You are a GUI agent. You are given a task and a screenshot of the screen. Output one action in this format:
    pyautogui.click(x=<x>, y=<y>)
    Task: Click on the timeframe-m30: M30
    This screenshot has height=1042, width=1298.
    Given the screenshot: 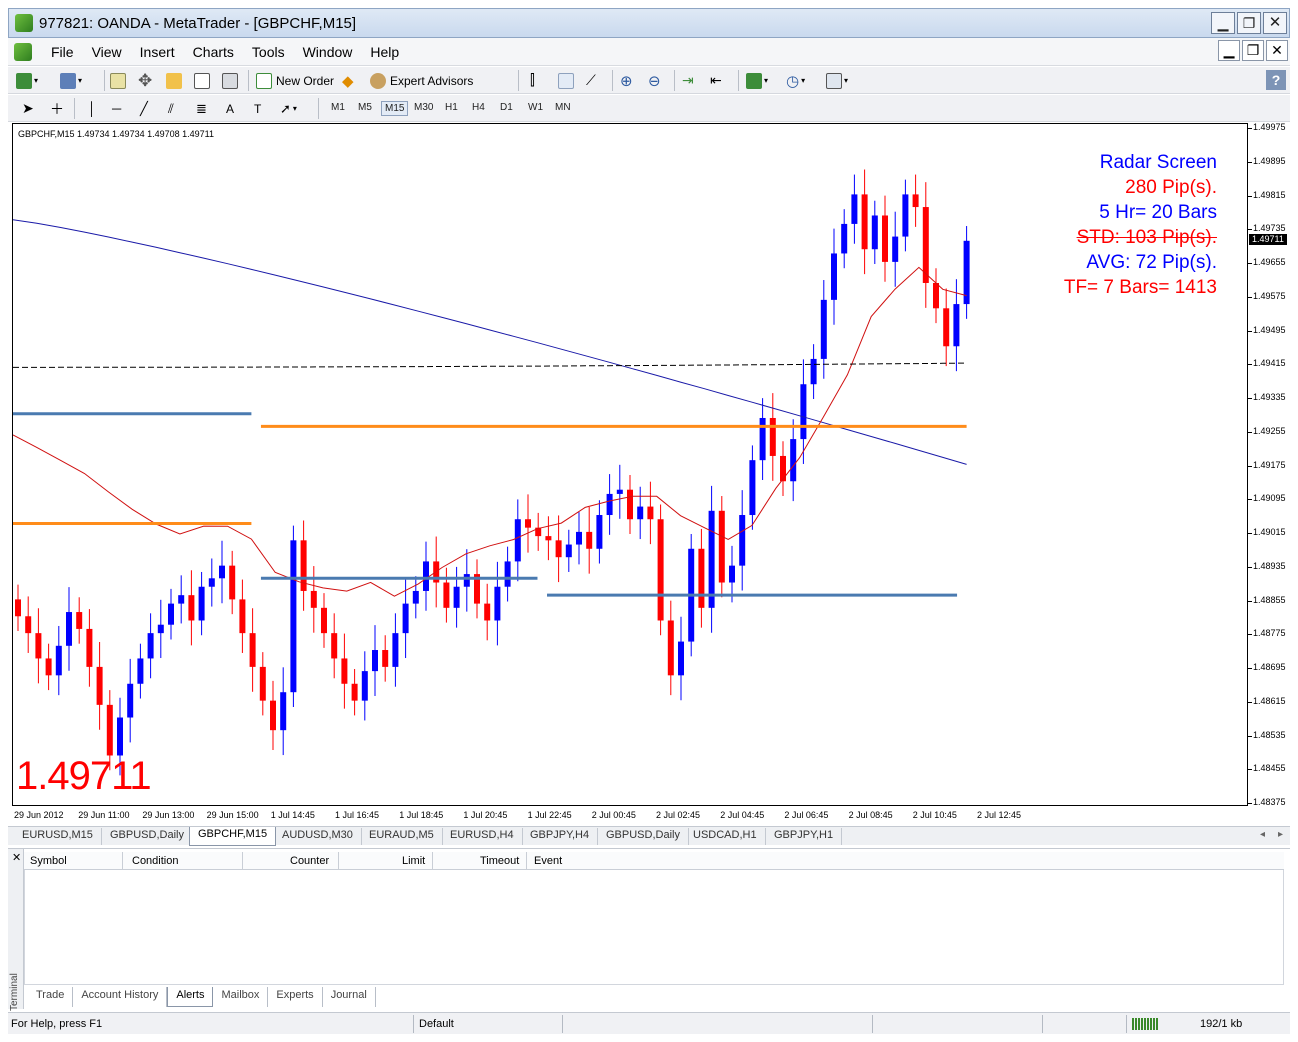 What is the action you would take?
    pyautogui.click(x=423, y=107)
    